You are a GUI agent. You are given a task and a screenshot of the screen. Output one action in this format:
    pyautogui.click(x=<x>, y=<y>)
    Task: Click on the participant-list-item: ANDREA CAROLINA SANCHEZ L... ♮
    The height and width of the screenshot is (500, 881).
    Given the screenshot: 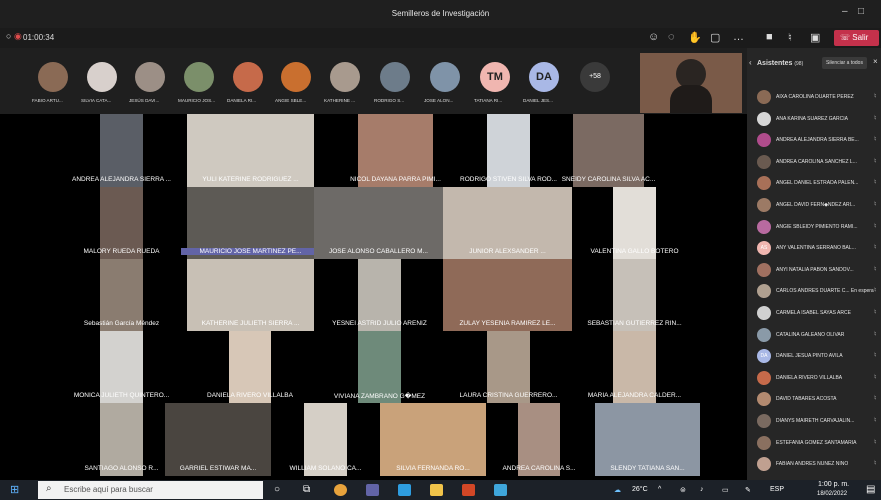 What is the action you would take?
    pyautogui.click(x=819, y=163)
    